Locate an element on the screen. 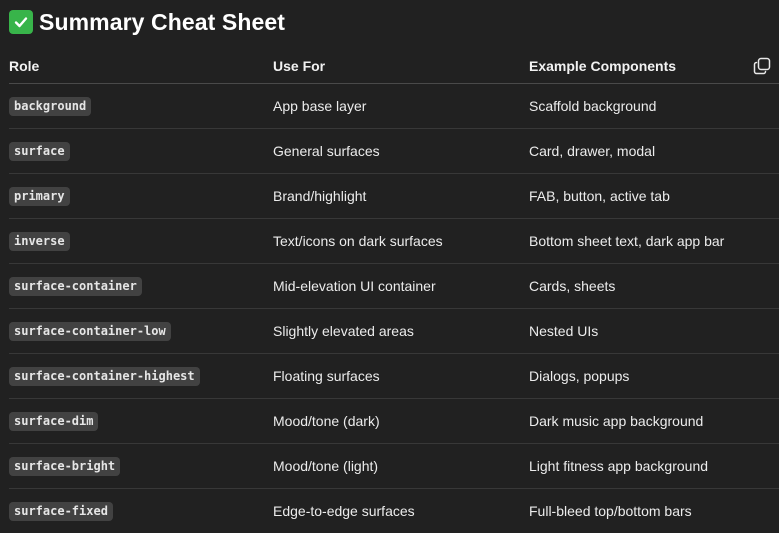 The width and height of the screenshot is (779, 533). role-cell: surface-fixed is located at coordinates (141, 511).